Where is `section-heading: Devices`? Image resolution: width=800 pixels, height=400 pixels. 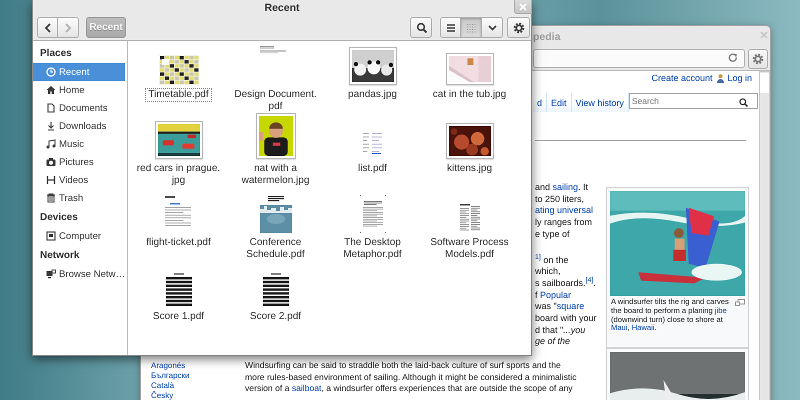 section-heading: Devices is located at coordinates (58, 218).